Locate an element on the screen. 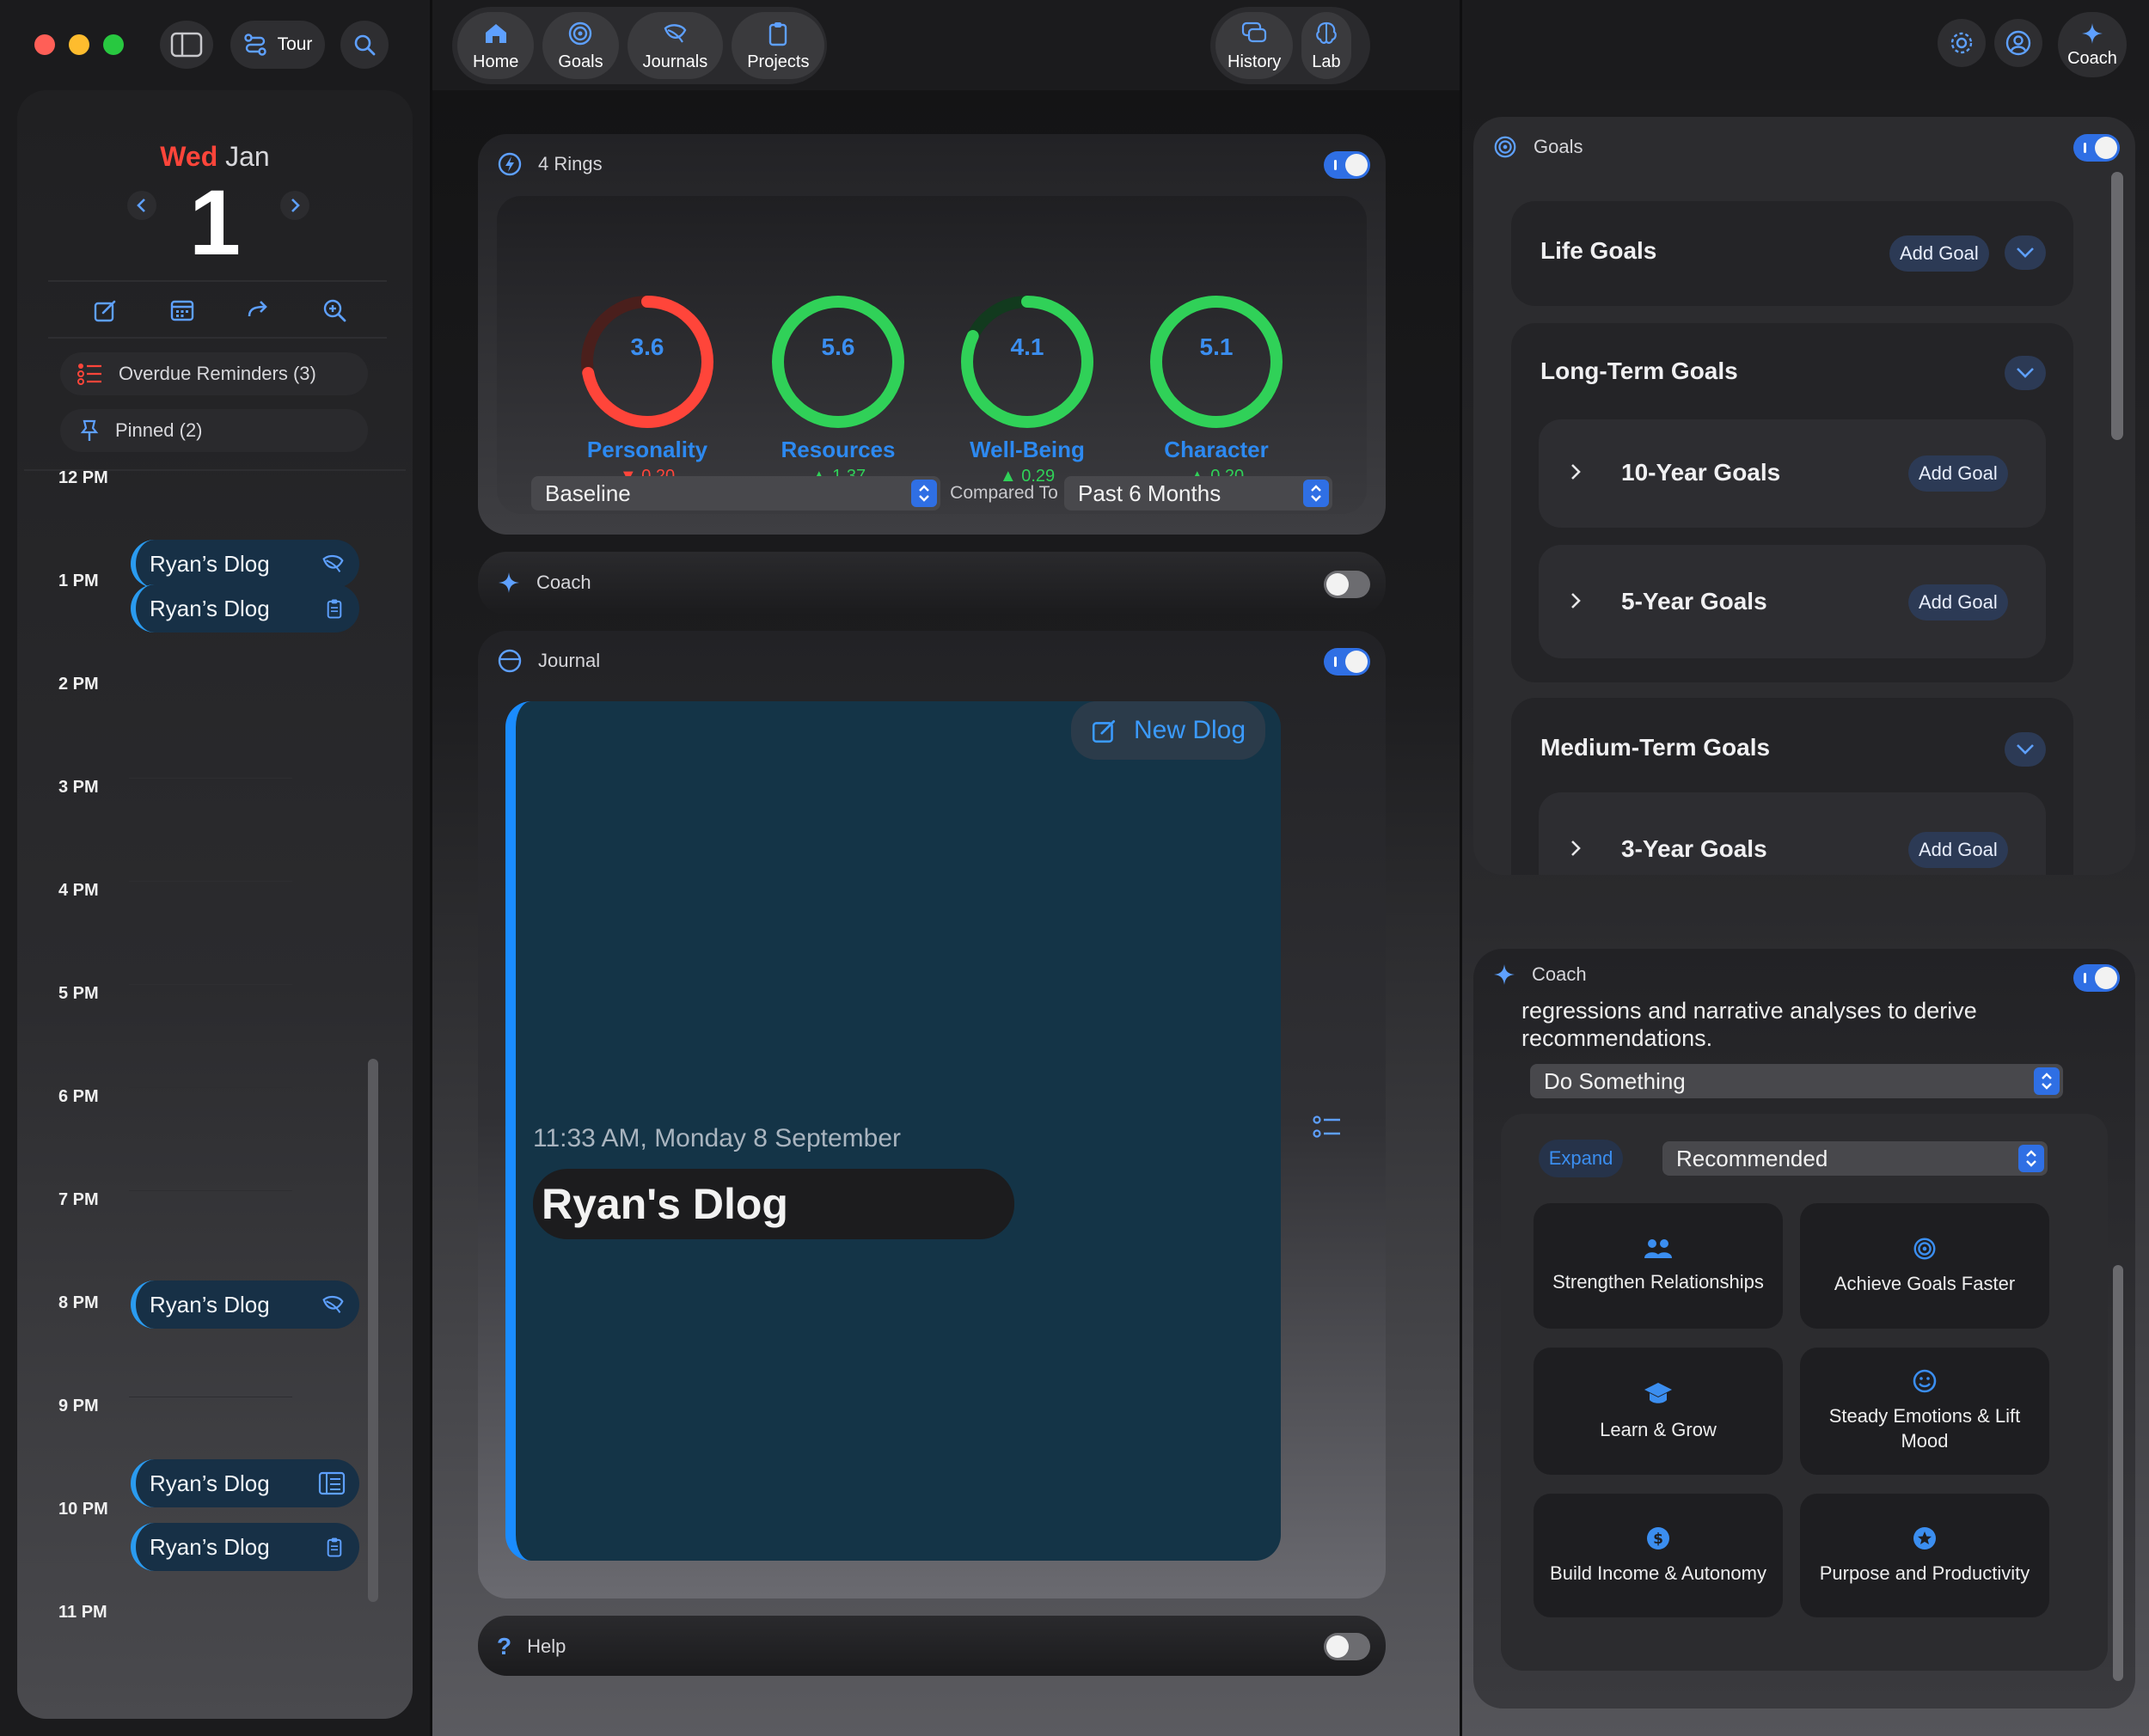  coach-panel-scrollbar is located at coordinates (2118, 1473).